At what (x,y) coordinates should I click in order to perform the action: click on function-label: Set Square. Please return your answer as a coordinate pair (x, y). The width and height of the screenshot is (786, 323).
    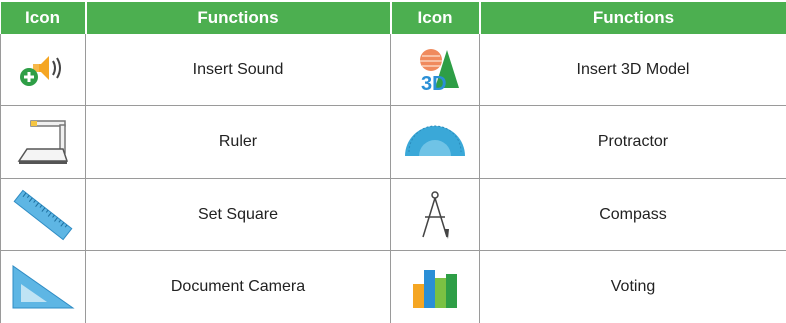
    Looking at the image, I should click on (238, 215).